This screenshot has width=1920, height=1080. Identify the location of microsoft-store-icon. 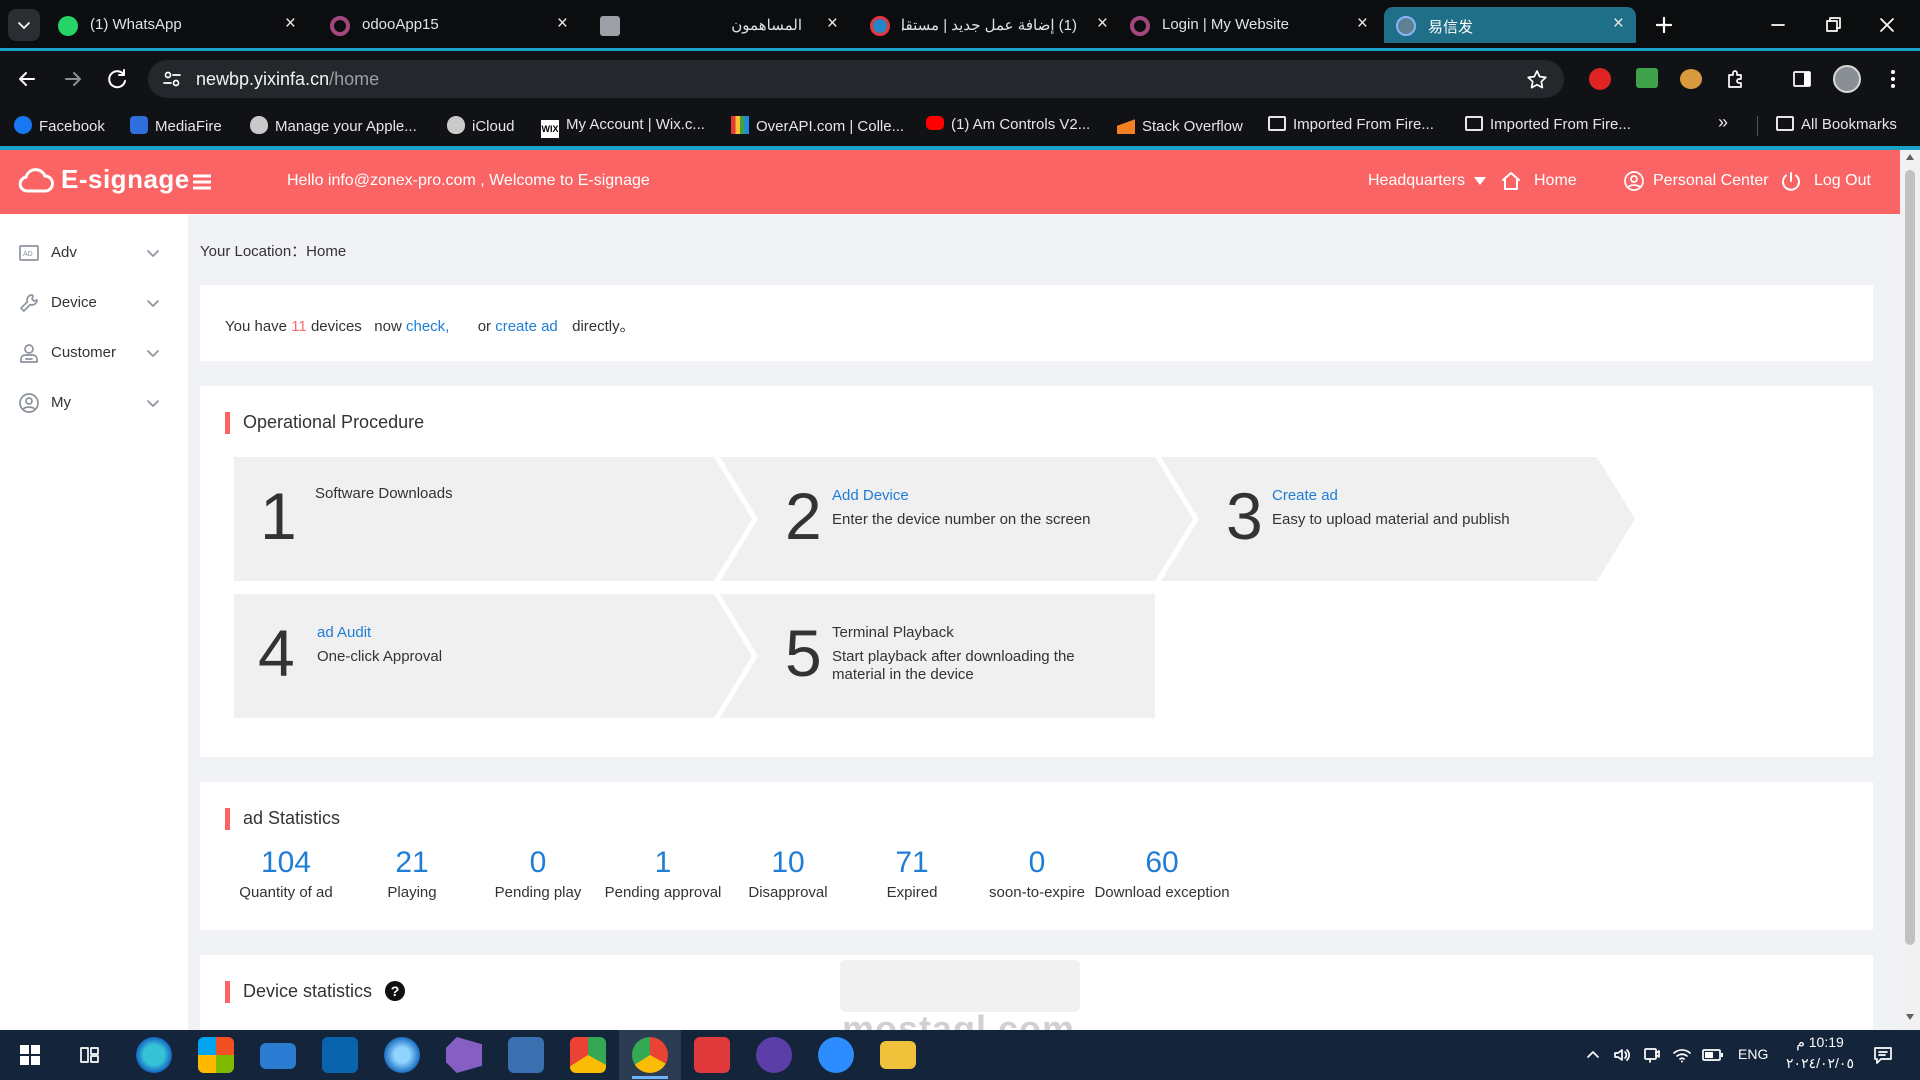
(216, 1055).